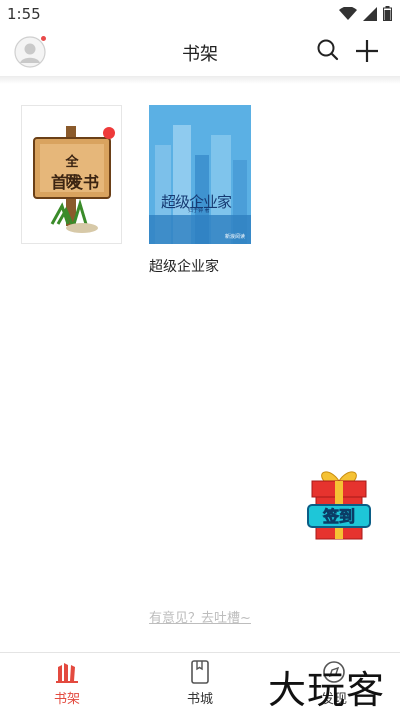  I want to click on city-skyline-illustration, so click(200, 174).